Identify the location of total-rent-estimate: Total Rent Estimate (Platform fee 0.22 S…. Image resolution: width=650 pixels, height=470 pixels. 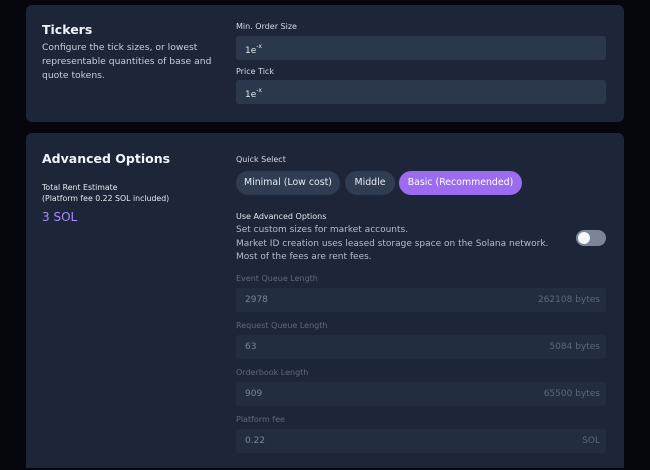
(127, 193).